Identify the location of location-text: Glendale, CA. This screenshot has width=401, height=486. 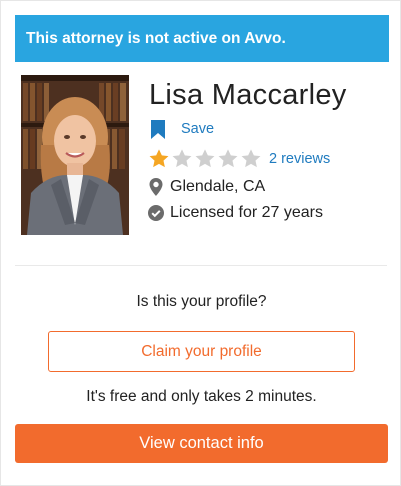
(218, 186).